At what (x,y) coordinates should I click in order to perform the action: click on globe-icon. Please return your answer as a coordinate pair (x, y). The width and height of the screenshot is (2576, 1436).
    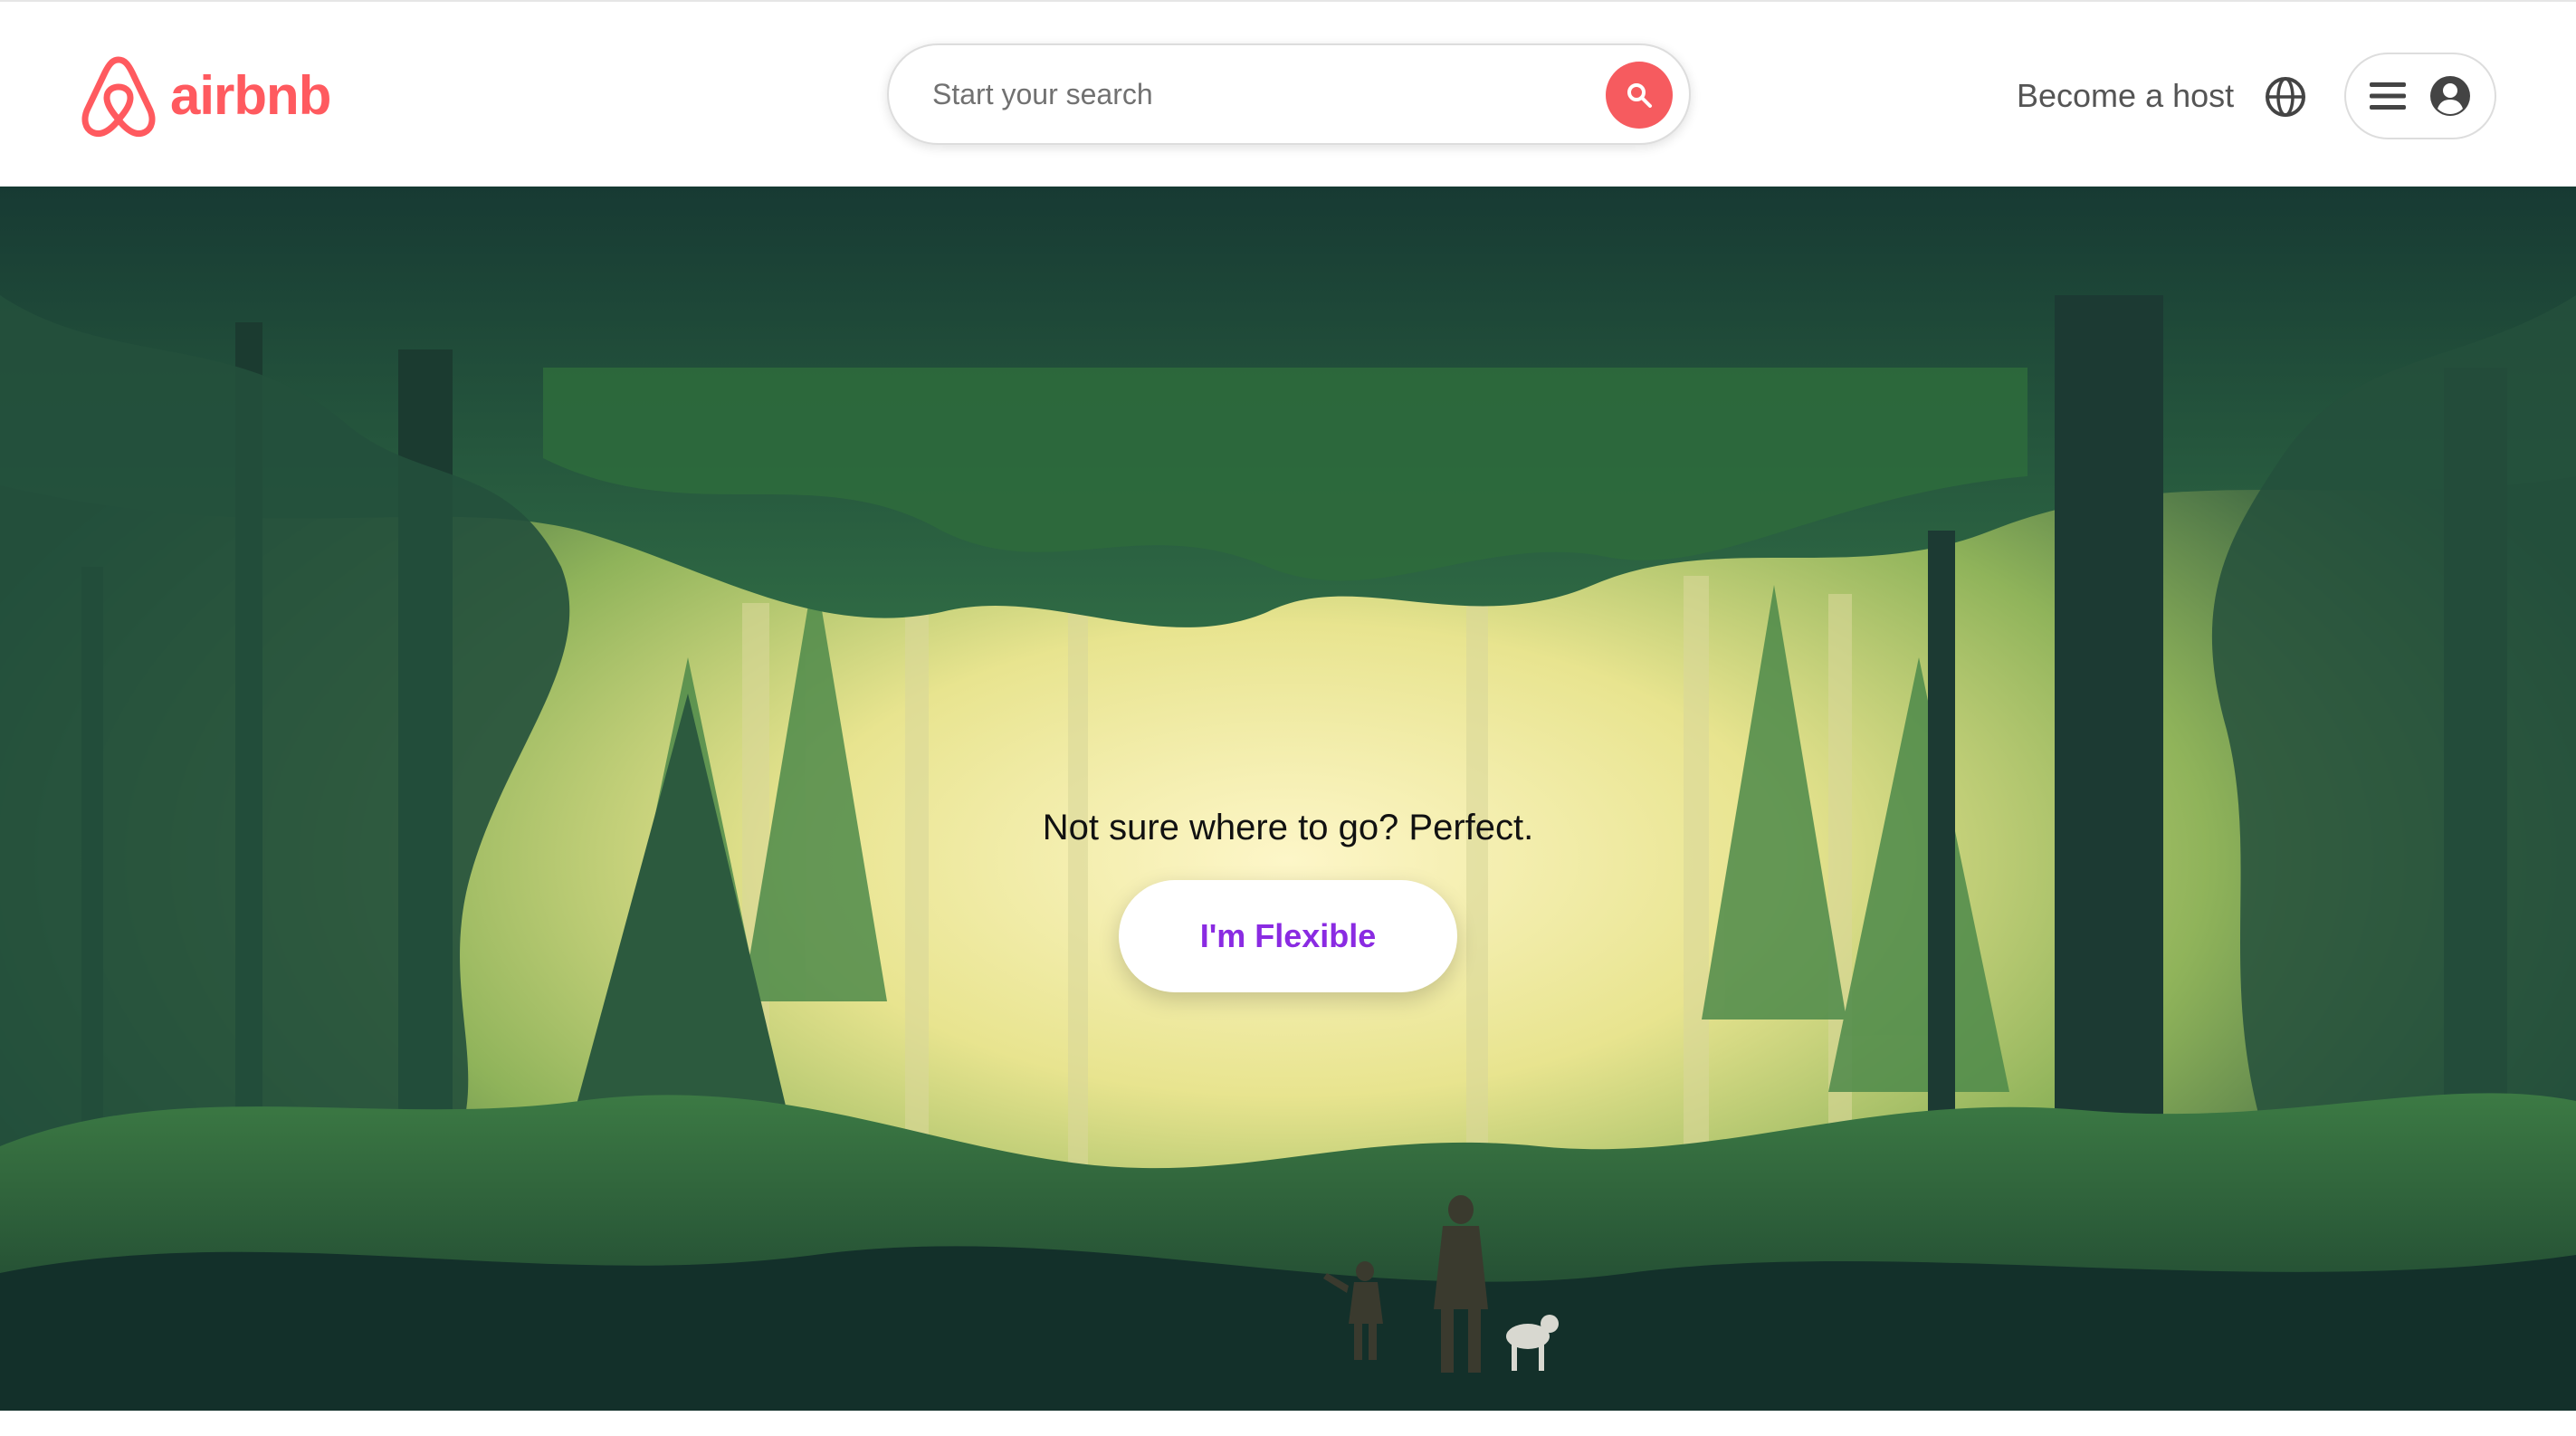
    Looking at the image, I should click on (2286, 97).